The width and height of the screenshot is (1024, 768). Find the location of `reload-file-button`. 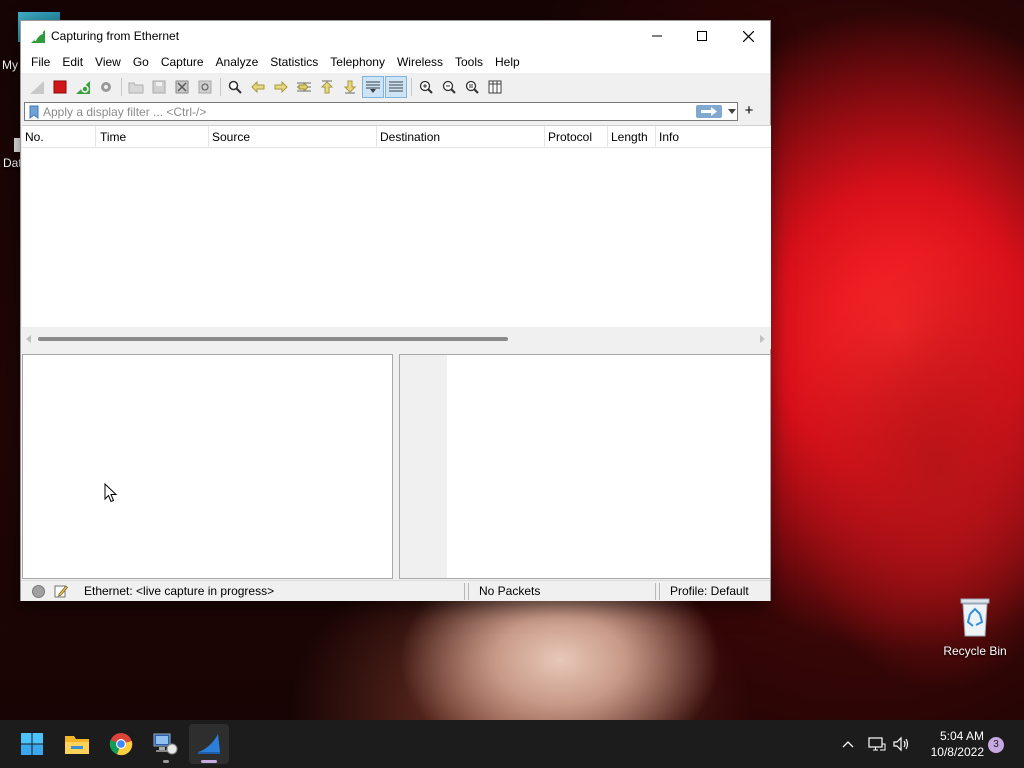

reload-file-button is located at coordinates (205, 87).